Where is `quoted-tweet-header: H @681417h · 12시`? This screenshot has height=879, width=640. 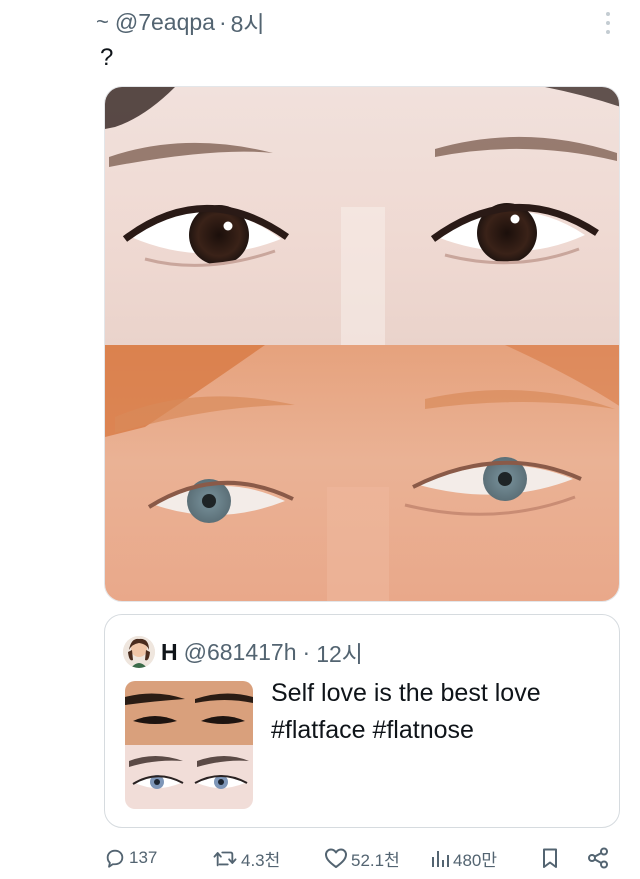 quoted-tweet-header: H @681417h · 12시 is located at coordinates (243, 652).